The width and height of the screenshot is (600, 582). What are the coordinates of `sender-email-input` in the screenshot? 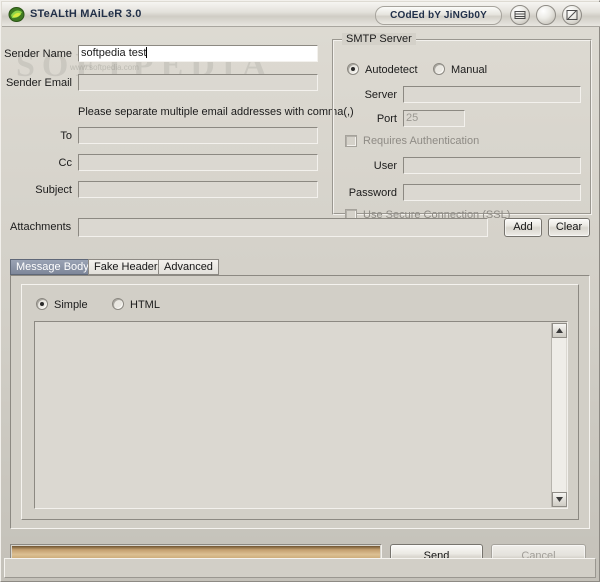 It's located at (198, 82).